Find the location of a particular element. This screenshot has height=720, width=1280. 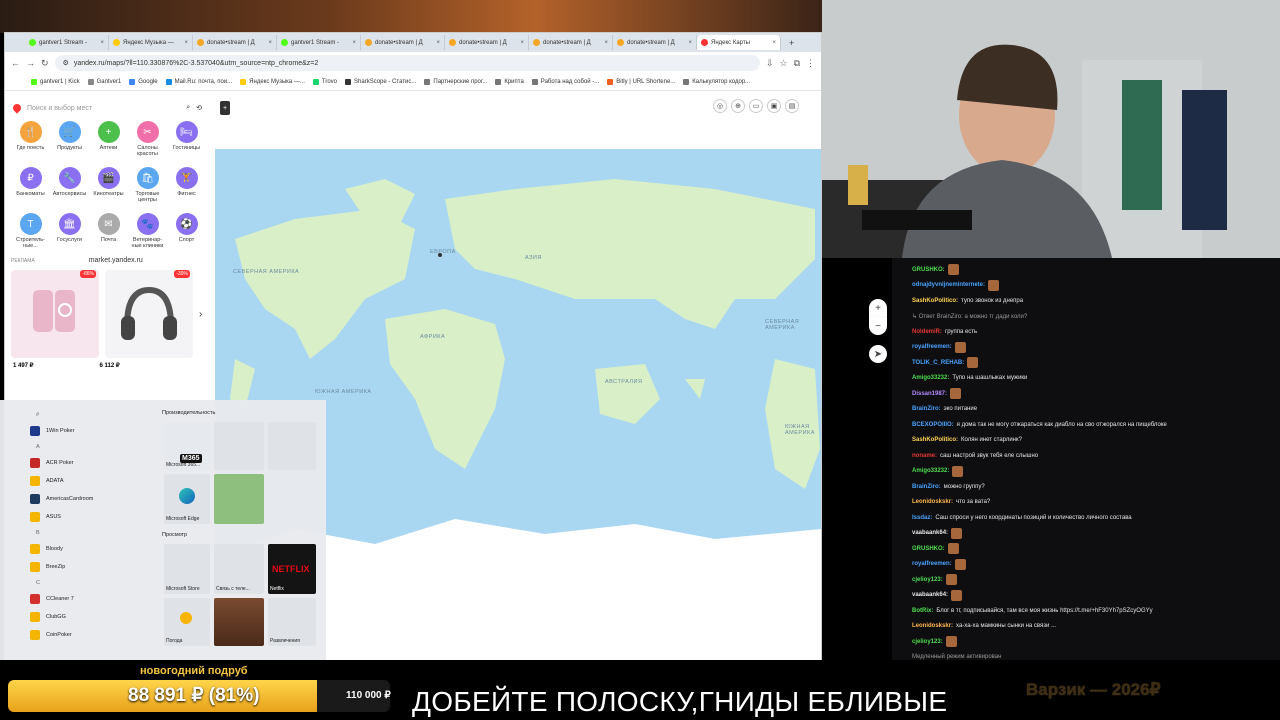

category-button: ✂ Салоны красоты is located at coordinates (147, 143).